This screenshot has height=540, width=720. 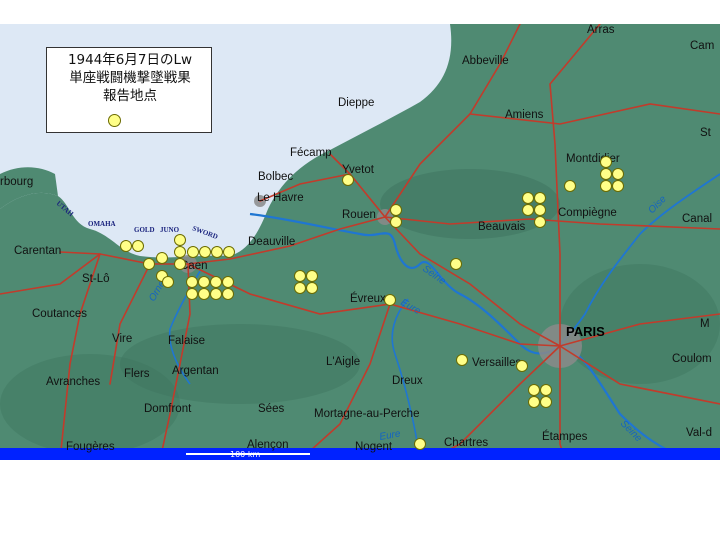 I want to click on legend-title-line-3: 報告地点, so click(x=130, y=96).